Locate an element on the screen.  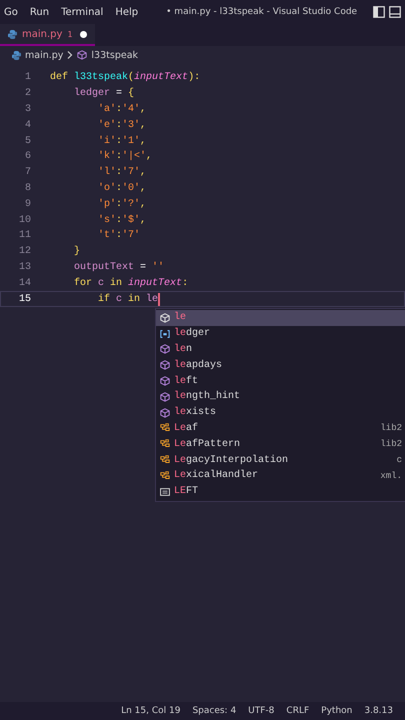
suggestion-label: Leaf is located at coordinates (186, 428).